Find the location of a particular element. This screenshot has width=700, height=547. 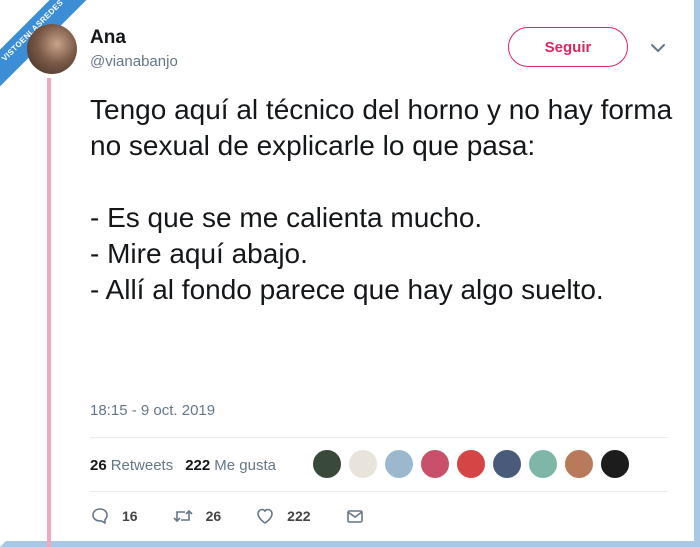

like-count: 222 is located at coordinates (299, 516).